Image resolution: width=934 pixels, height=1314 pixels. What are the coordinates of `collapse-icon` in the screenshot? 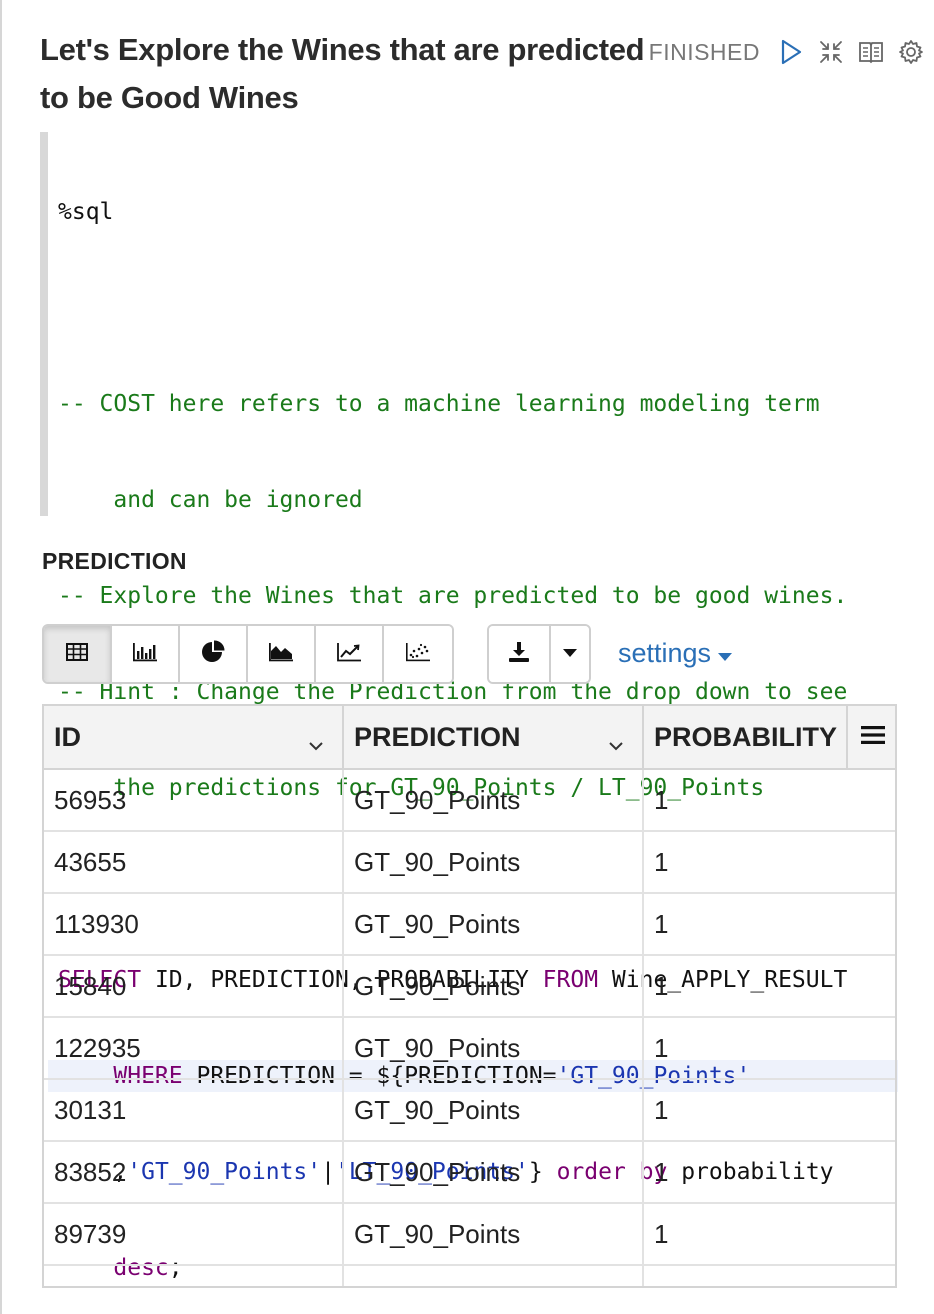 It's located at (831, 52).